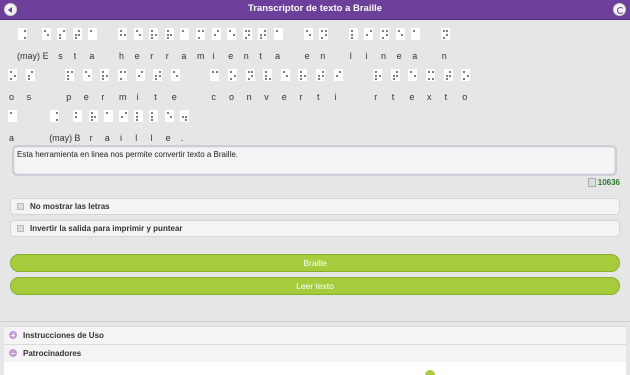 Image resolution: width=630 pixels, height=375 pixels. What do you see at coordinates (315, 353) in the screenshot?
I see `accordion-sponsors: Patrocinadores` at bounding box center [315, 353].